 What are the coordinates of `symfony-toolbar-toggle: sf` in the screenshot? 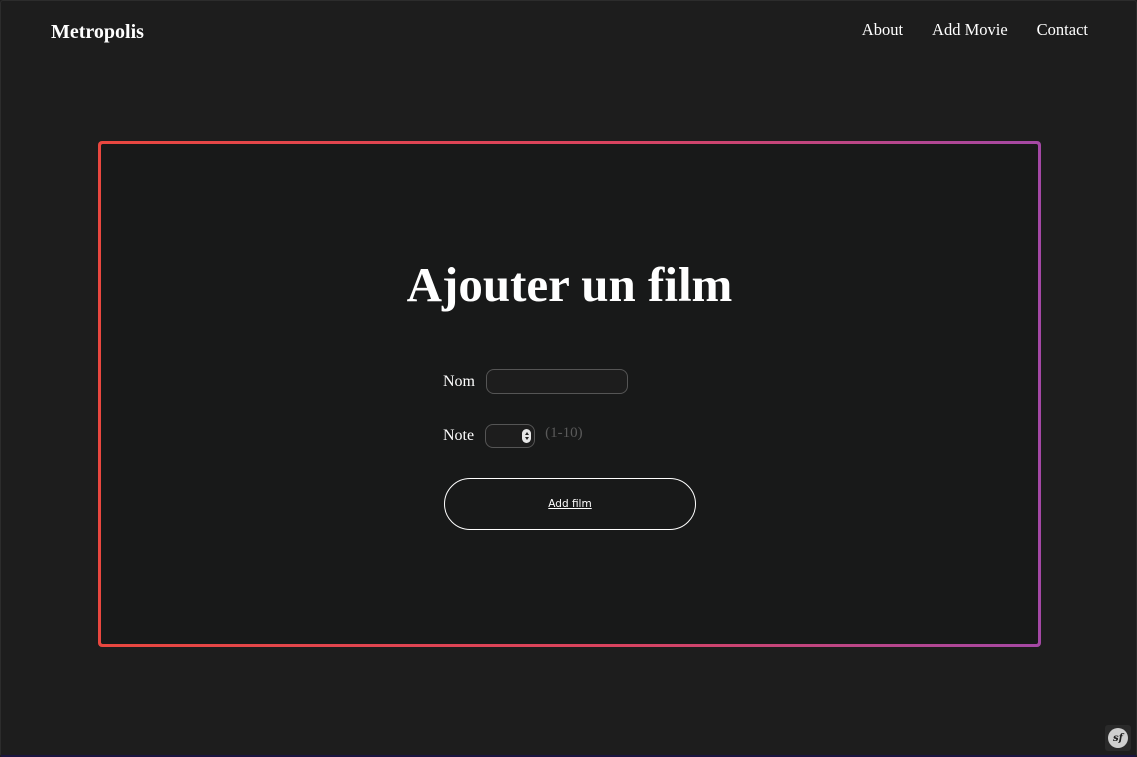 It's located at (1118, 738).